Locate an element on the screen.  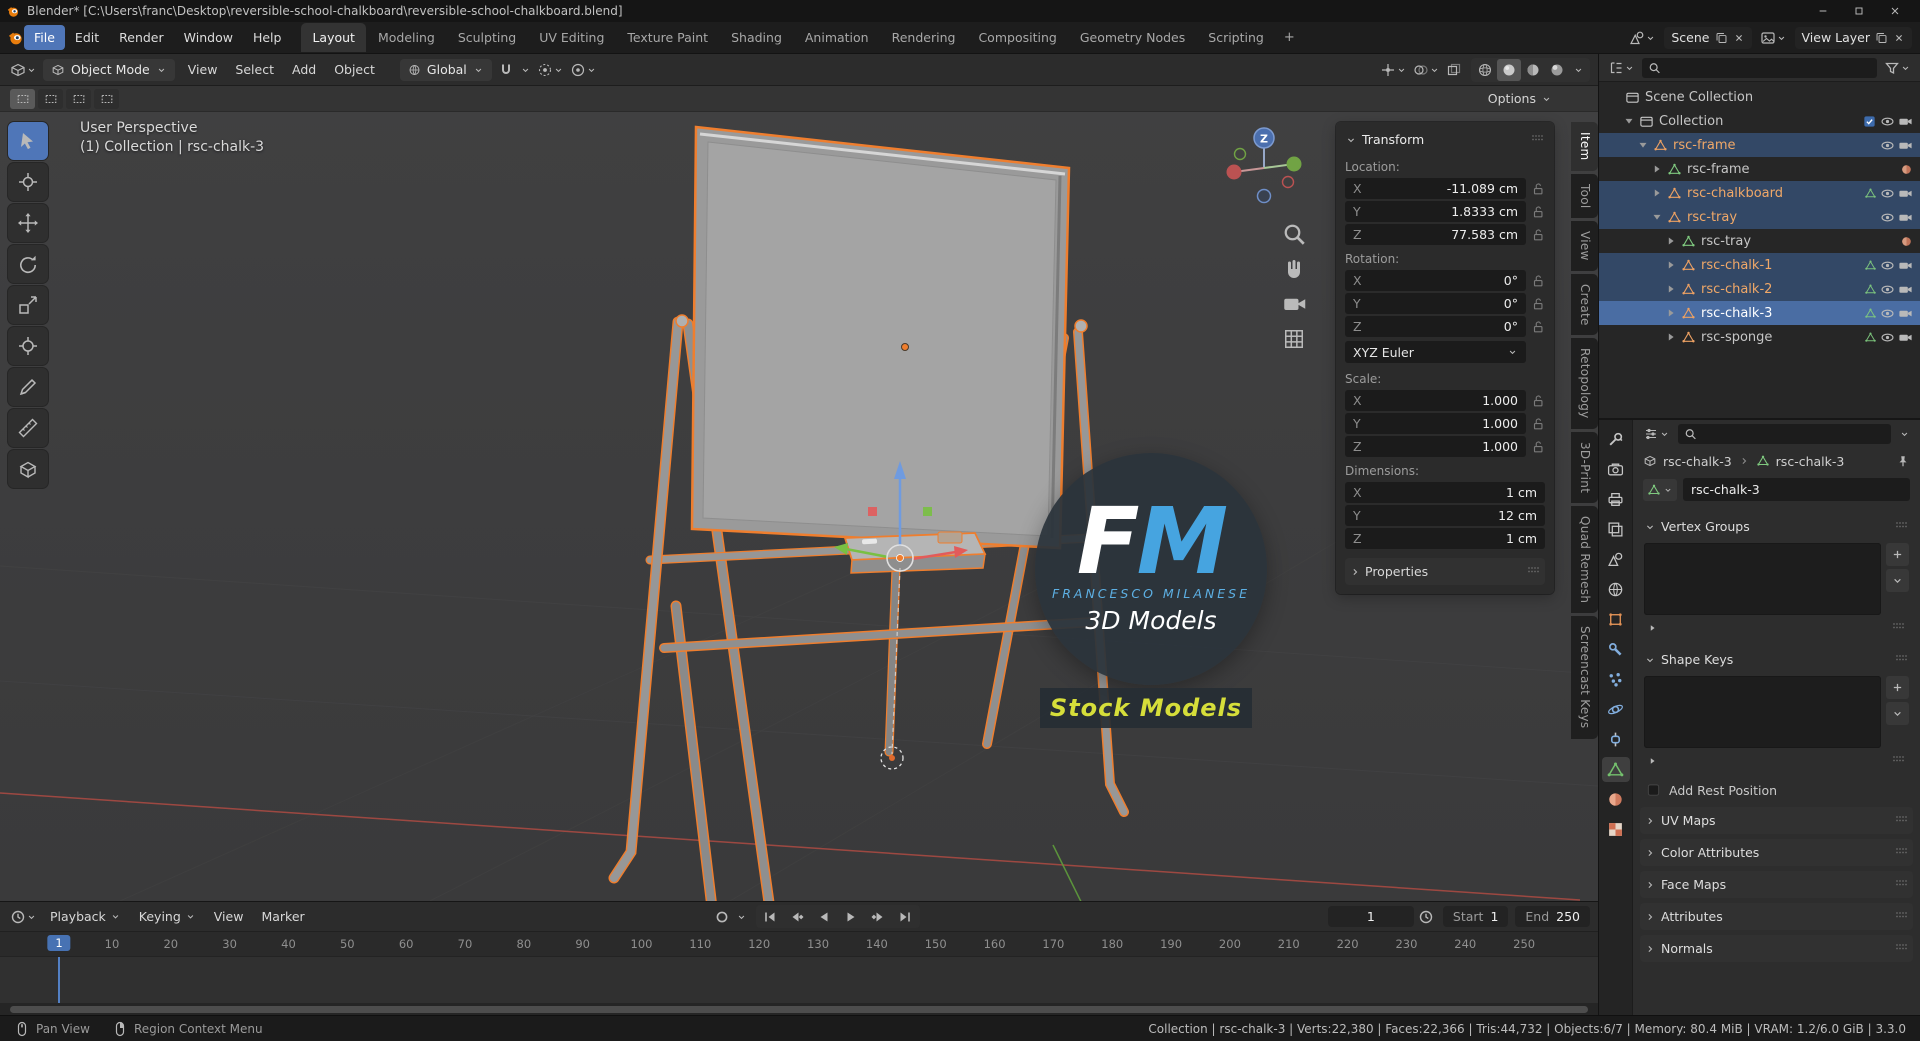
new-view-layer-icon is located at coordinates (1881, 38).